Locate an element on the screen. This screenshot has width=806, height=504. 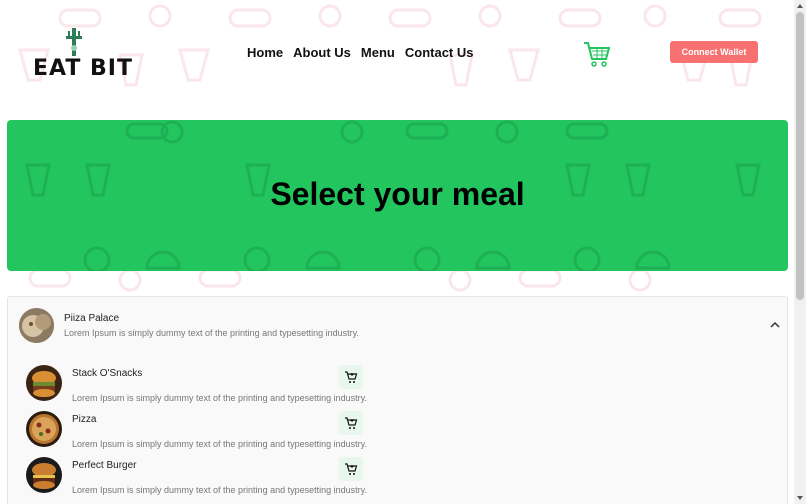
hero-title: Select your meal is located at coordinates (397, 194).